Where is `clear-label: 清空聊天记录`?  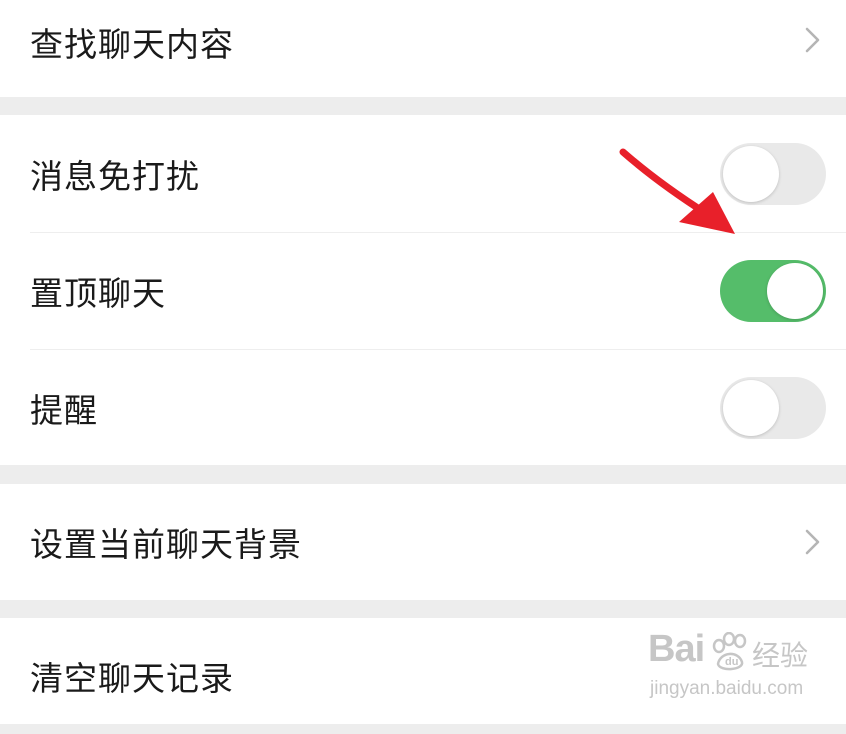 clear-label: 清空聊天记录 is located at coordinates (132, 678).